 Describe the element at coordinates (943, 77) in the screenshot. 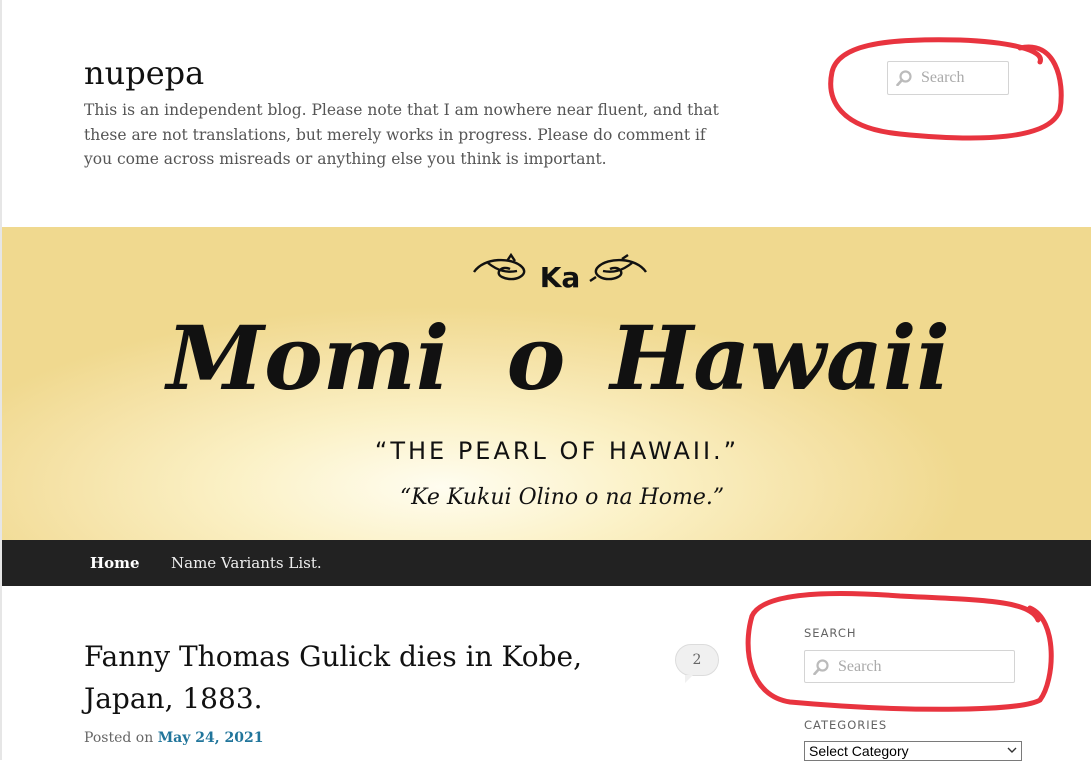

I see `header-search-placeholder: Search` at that location.